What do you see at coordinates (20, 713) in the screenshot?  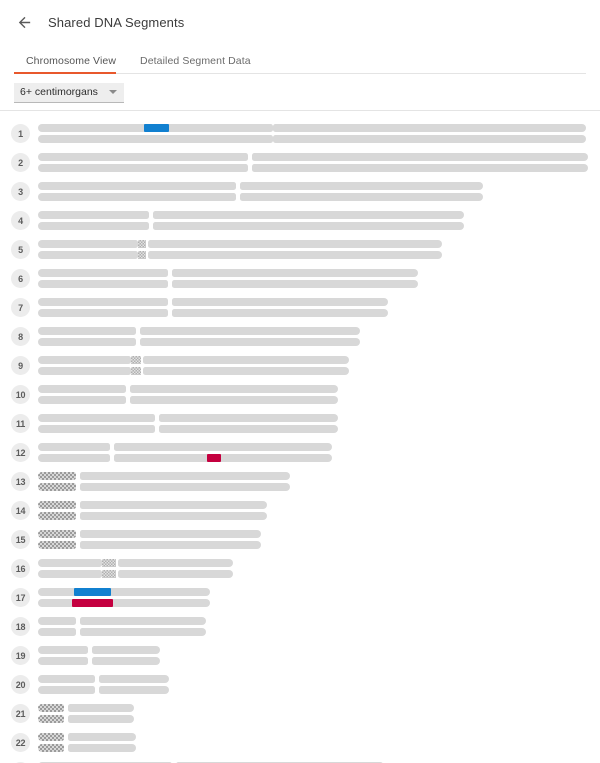 I see `chromosome-label-21: 21` at bounding box center [20, 713].